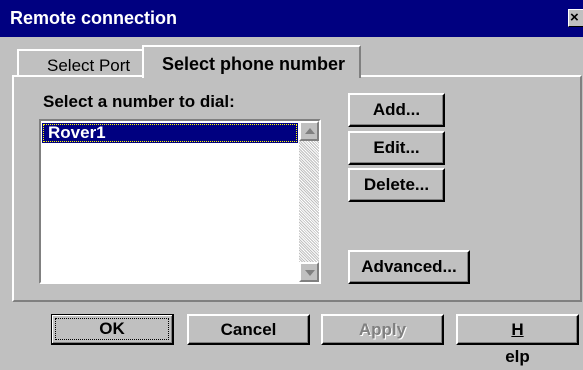  I want to click on help-button: Help, so click(517, 340).